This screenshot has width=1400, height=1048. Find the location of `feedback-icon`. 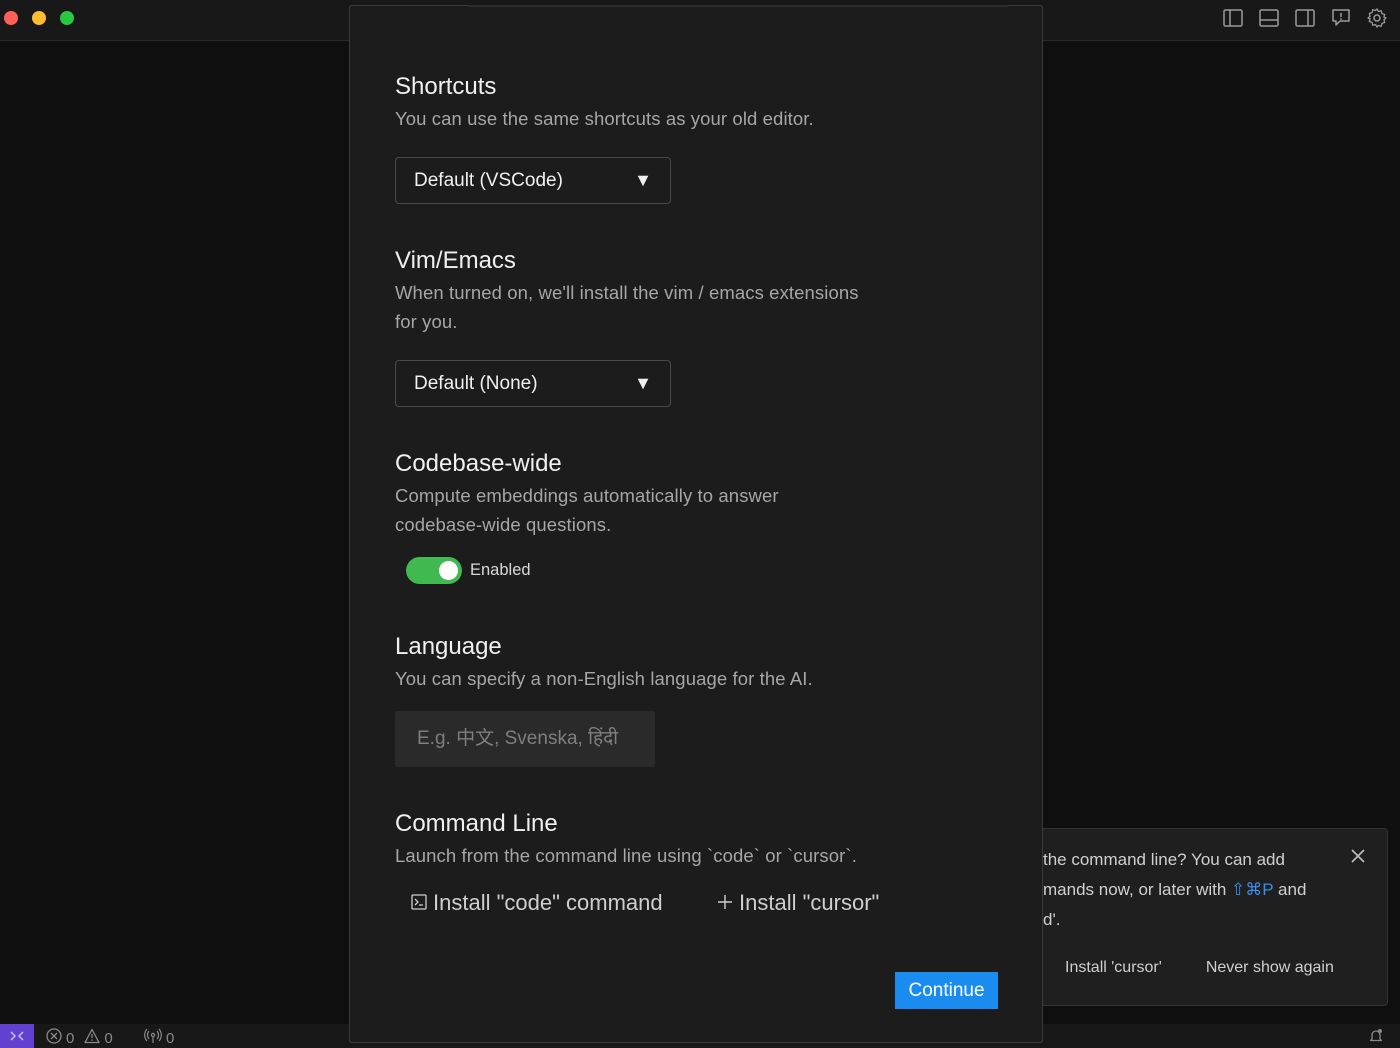

feedback-icon is located at coordinates (1341, 18).